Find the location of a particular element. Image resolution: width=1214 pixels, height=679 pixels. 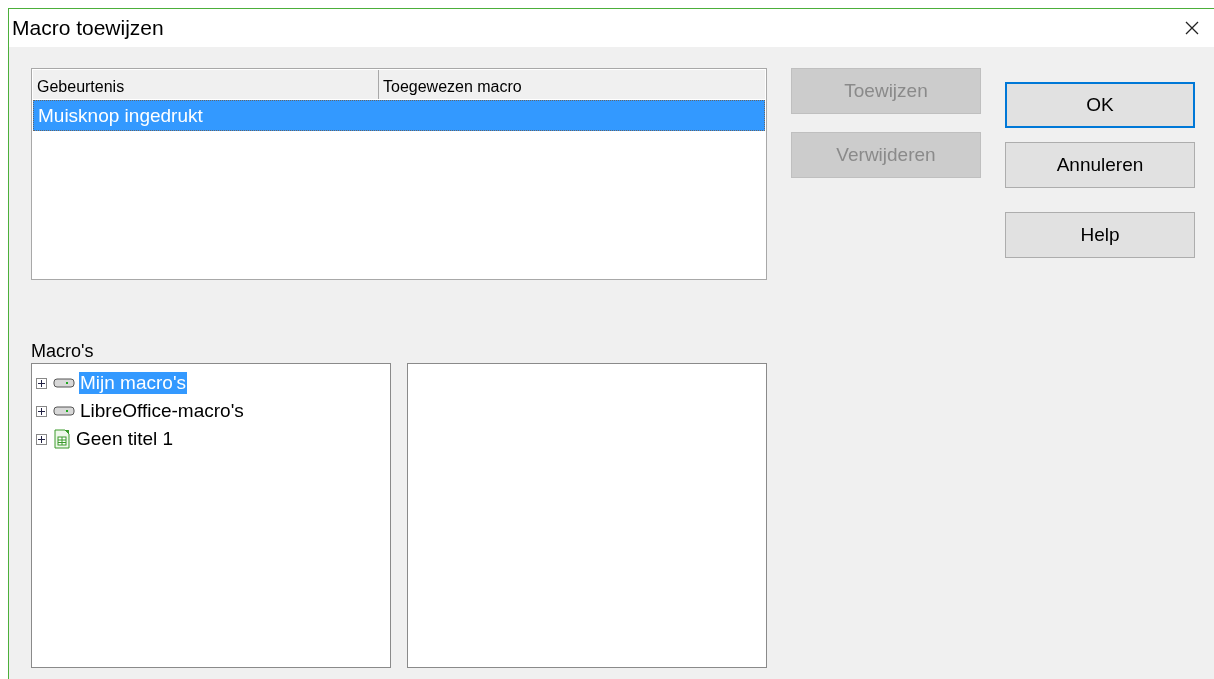

window-title: Macro toewijzen is located at coordinates (88, 28).